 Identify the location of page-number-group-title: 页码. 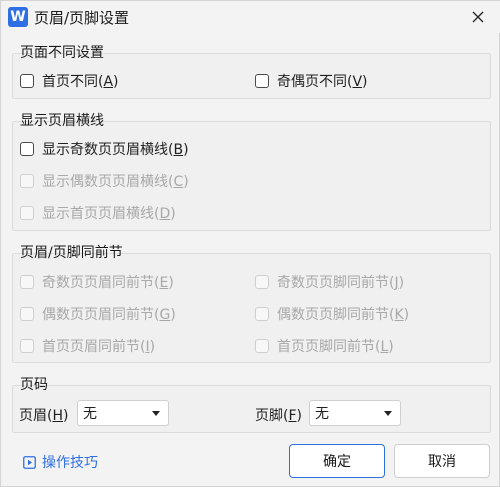
(34, 385).